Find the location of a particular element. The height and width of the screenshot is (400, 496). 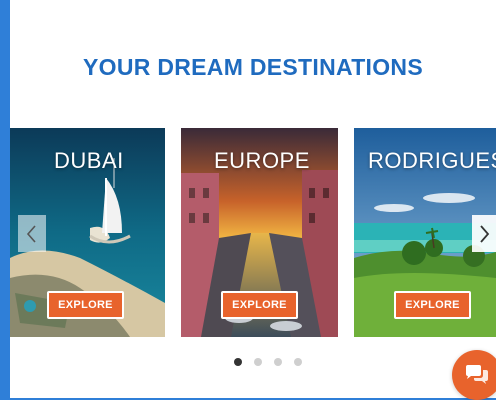

carousel-pagination is located at coordinates (268, 363).